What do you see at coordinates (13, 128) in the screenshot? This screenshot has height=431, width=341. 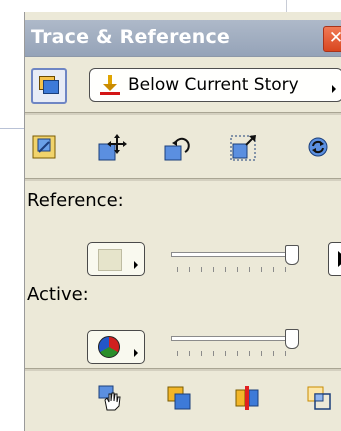 I see `background-guide-line` at bounding box center [13, 128].